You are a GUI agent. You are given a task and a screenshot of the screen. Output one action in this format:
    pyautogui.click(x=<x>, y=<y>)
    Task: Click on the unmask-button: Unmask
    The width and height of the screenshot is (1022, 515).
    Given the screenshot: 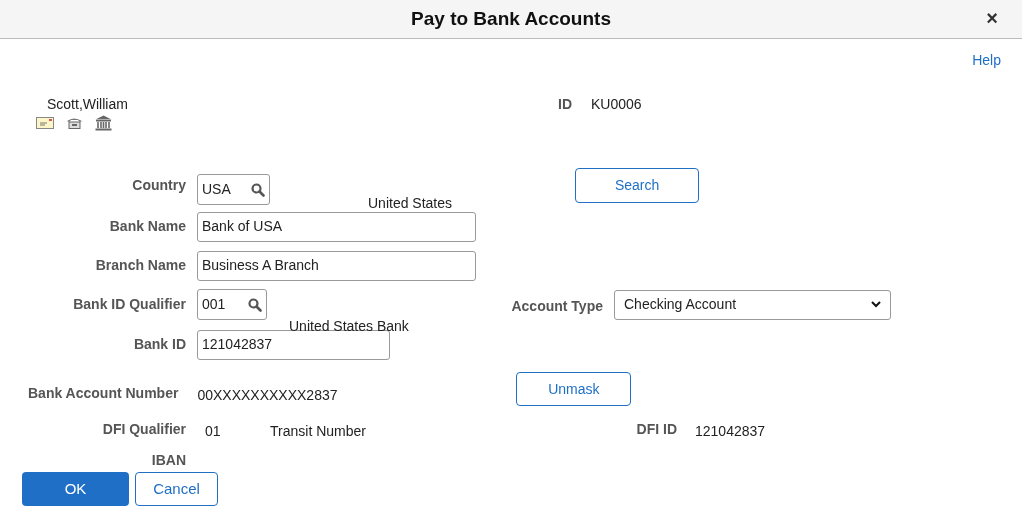 What is the action you would take?
    pyautogui.click(x=574, y=389)
    